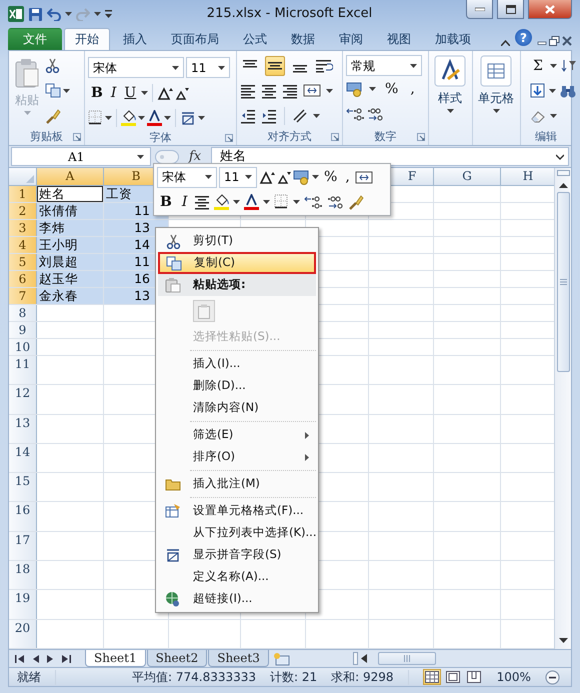 This screenshot has height=693, width=580. Describe the element at coordinates (510, 9) in the screenshot. I see `maximize-button` at that location.